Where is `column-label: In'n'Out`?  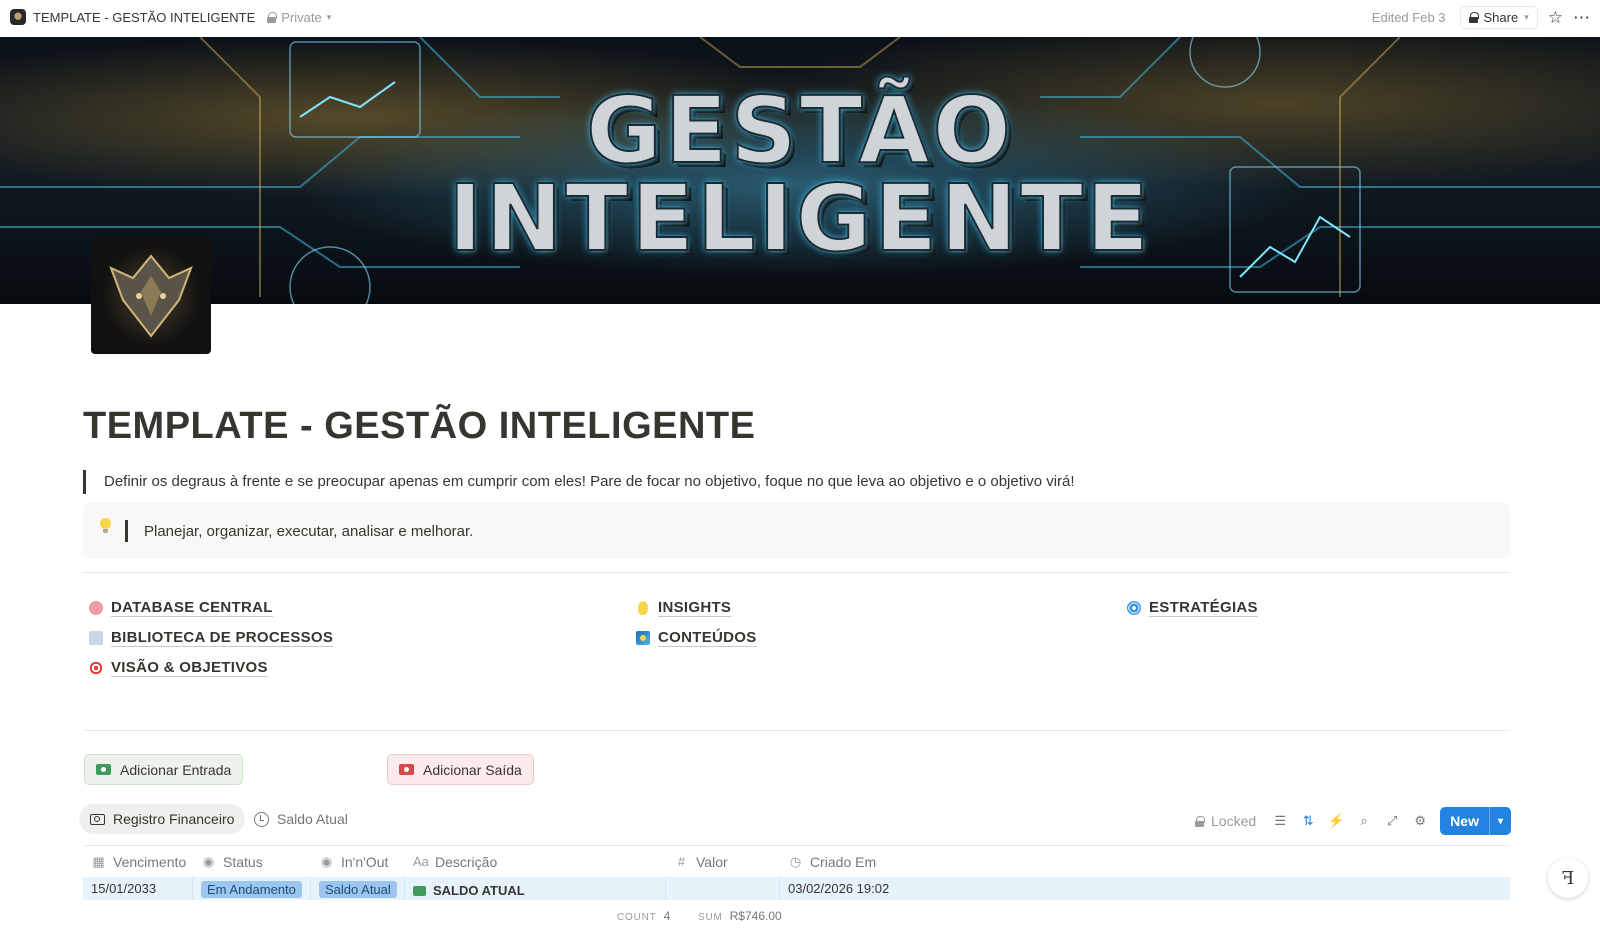 column-label: In'n'Out is located at coordinates (365, 861).